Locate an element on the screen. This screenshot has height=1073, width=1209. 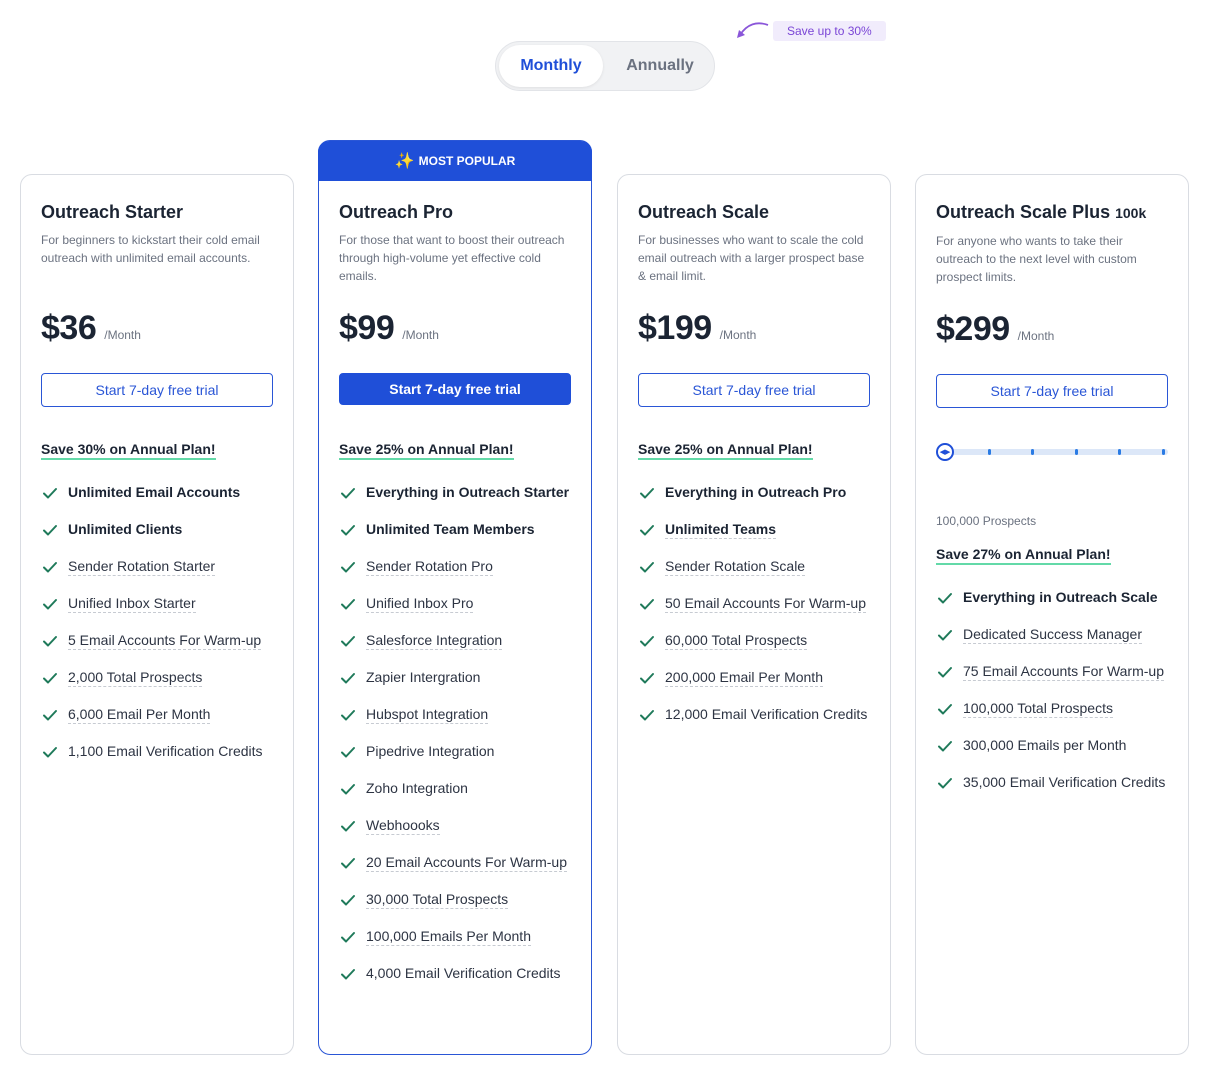
feature-item: Hubspot Integration is located at coordinates (455, 714).